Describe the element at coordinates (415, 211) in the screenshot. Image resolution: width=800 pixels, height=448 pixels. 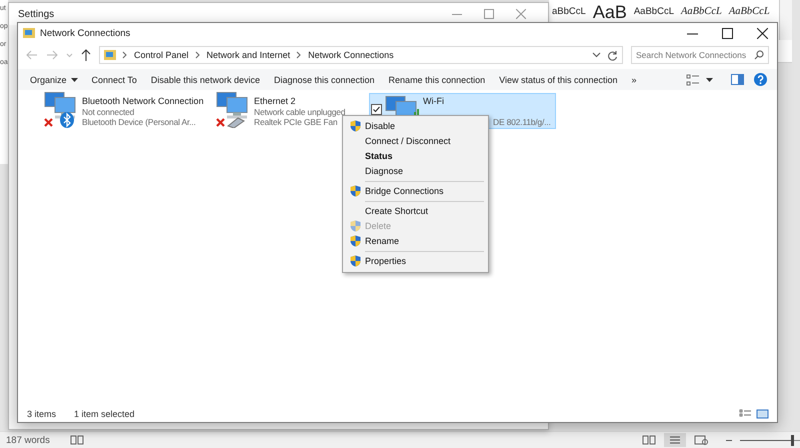
I see `menu-item: Create Shortcut` at that location.